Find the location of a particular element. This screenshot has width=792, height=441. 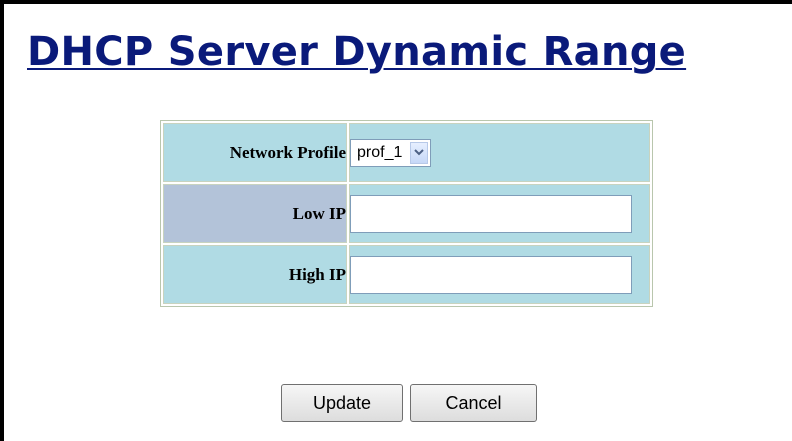

update-button: Update is located at coordinates (342, 403).